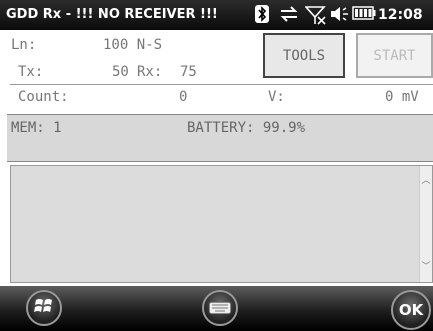 The image size is (433, 331). I want to click on rx-value: 75, so click(188, 72).